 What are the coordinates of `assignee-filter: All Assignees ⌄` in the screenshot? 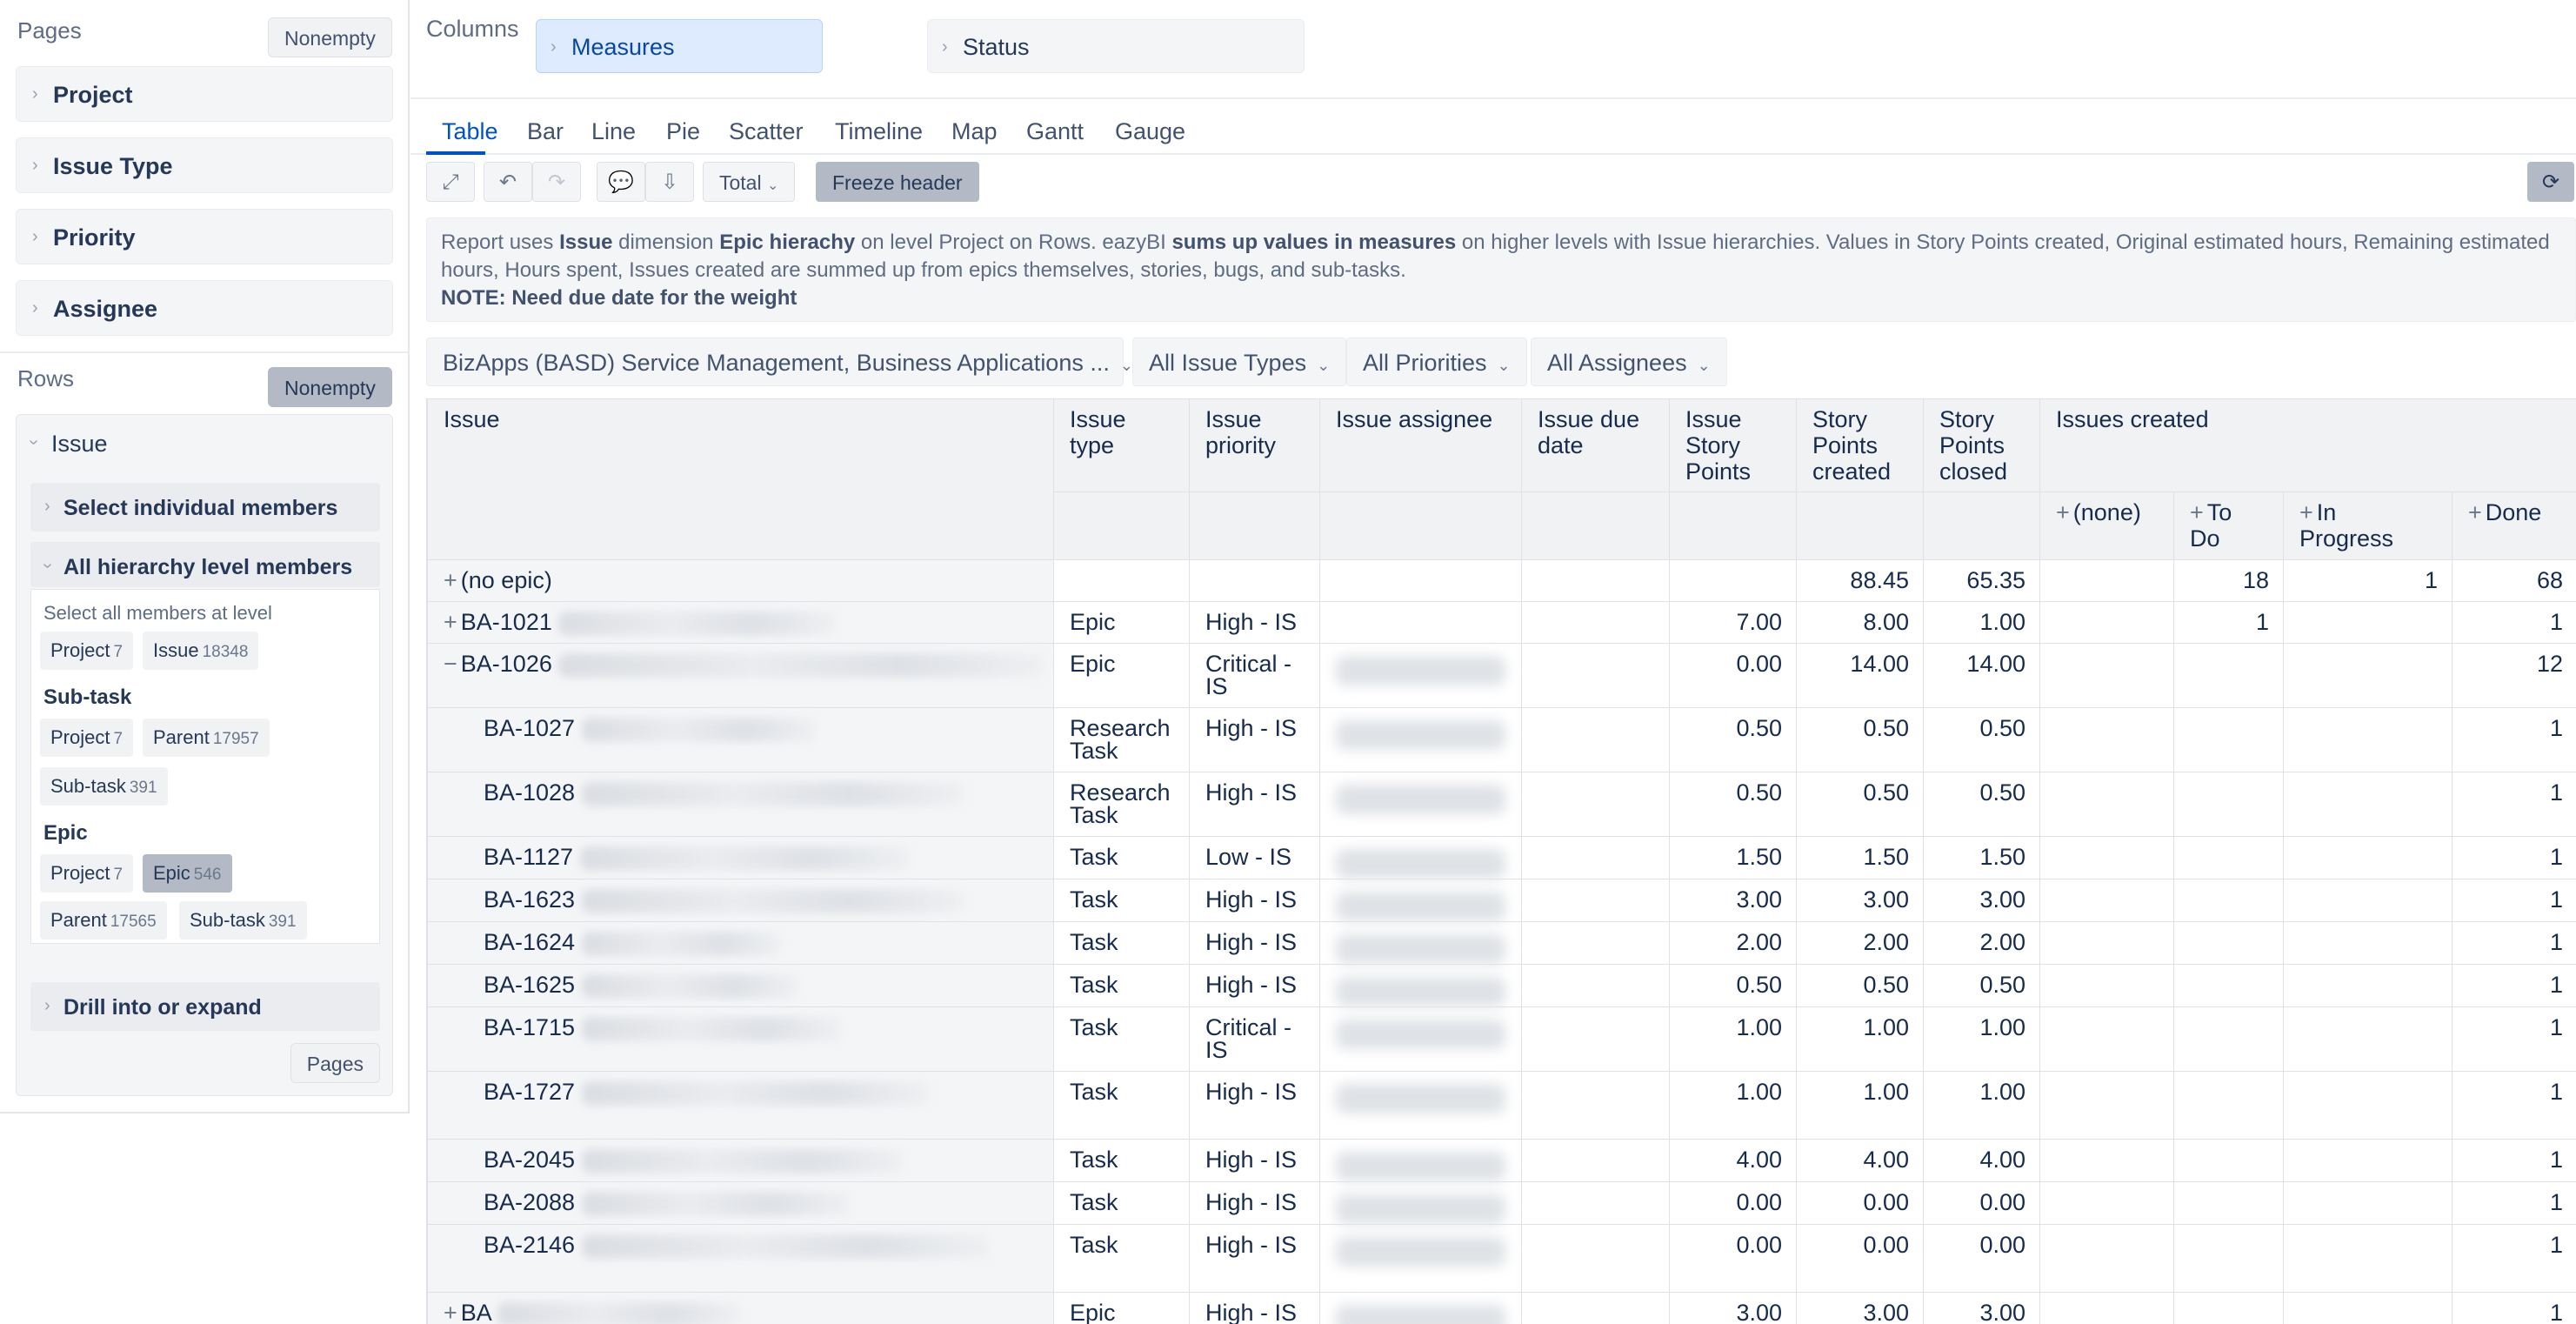 It's located at (1629, 362).